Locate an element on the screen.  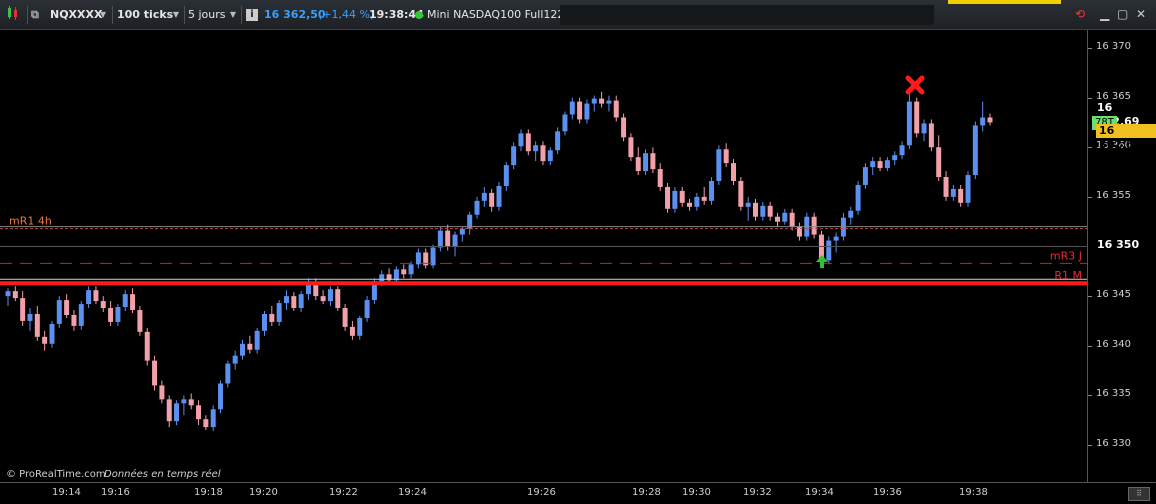
current-price-tag: 16 362,50 is located at coordinates (1126, 137).